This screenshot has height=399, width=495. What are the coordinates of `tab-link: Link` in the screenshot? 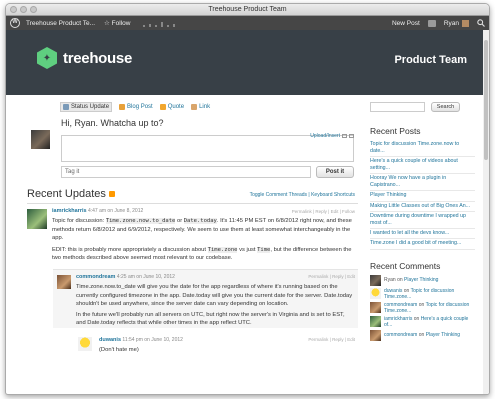 It's located at (200, 107).